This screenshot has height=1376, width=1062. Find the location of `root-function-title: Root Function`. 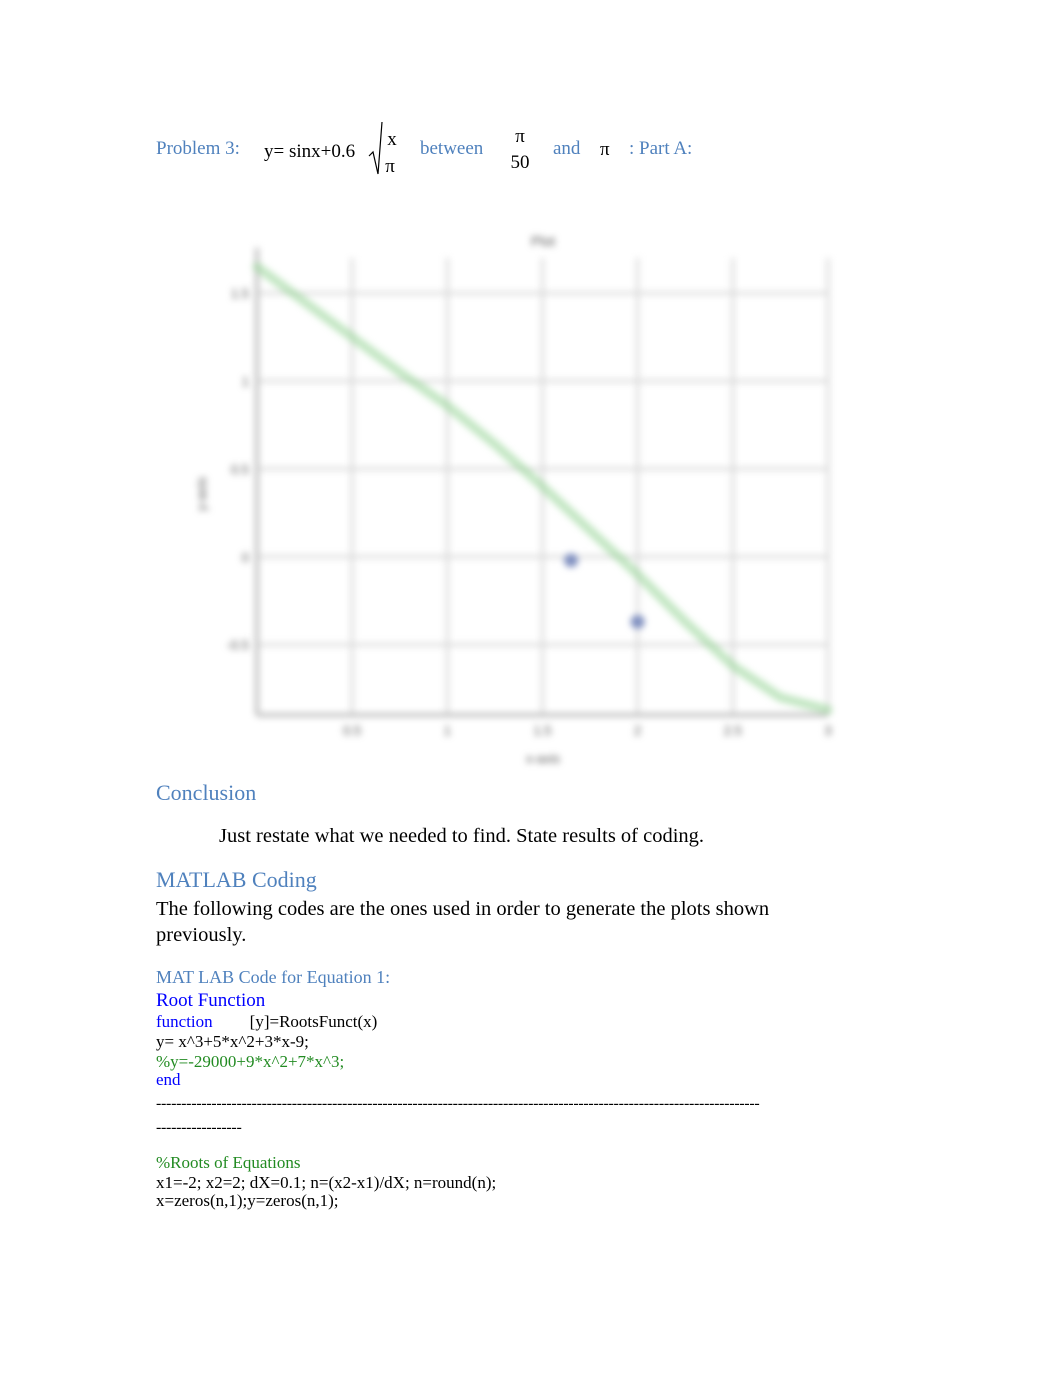

root-function-title: Root Function is located at coordinates (211, 1000).